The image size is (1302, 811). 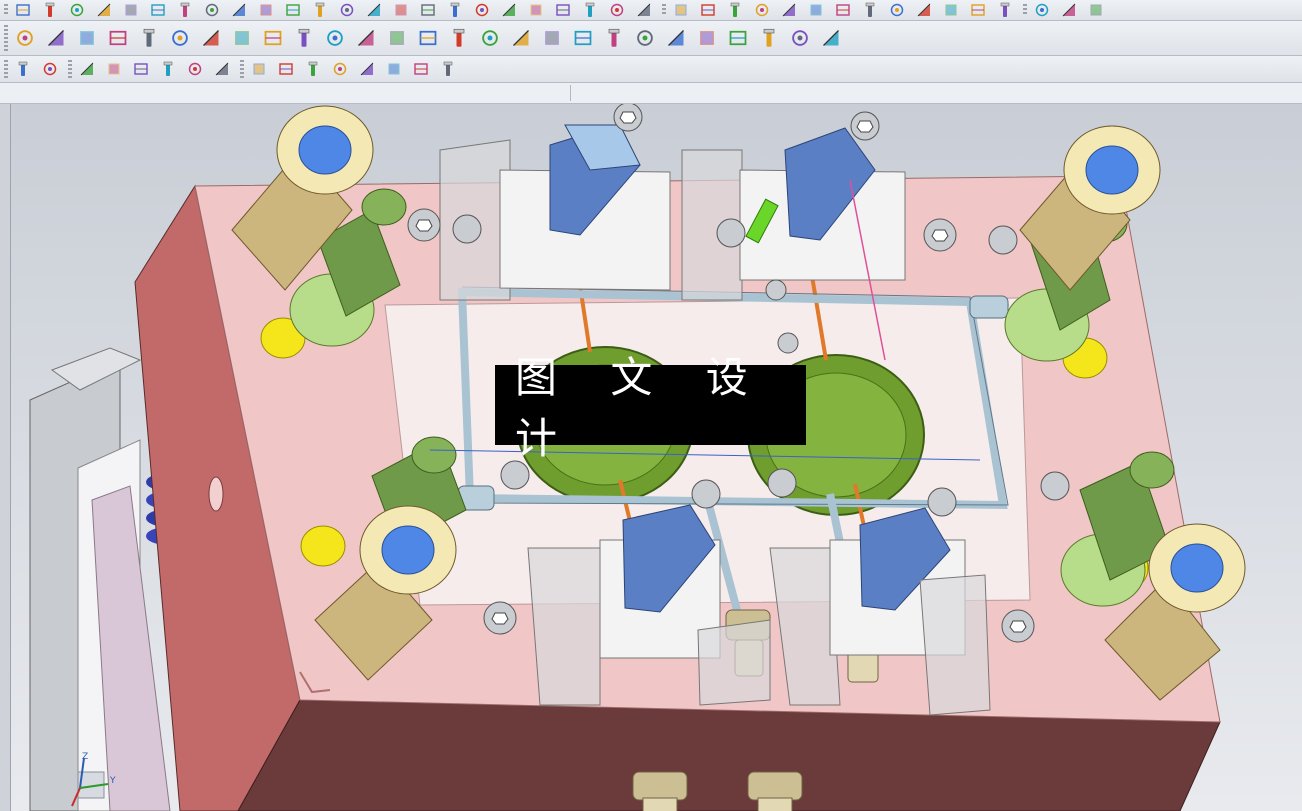 I want to click on slider-assembly-top-right, so click(x=793, y=214).